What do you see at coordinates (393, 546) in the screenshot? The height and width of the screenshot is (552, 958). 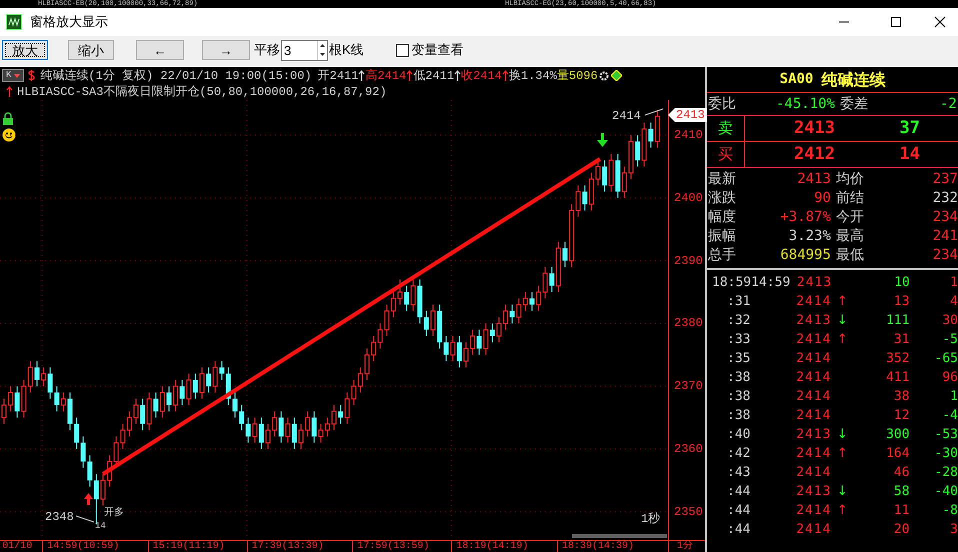 I see `time-axis-label: 17:59(13:59)` at bounding box center [393, 546].